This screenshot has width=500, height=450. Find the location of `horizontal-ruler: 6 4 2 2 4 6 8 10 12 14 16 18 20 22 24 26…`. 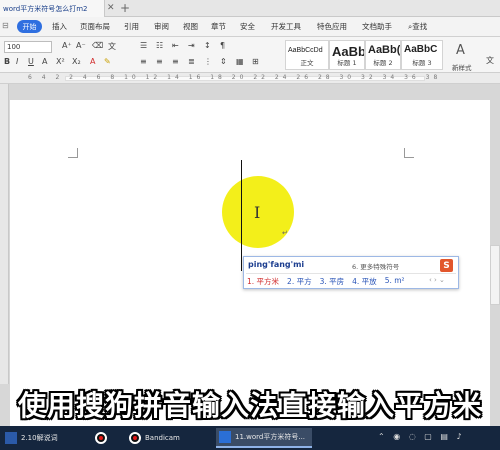

horizontal-ruler: 6 4 2 2 4 6 8 10 12 14 16 18 20 22 24 26… is located at coordinates (250, 78).